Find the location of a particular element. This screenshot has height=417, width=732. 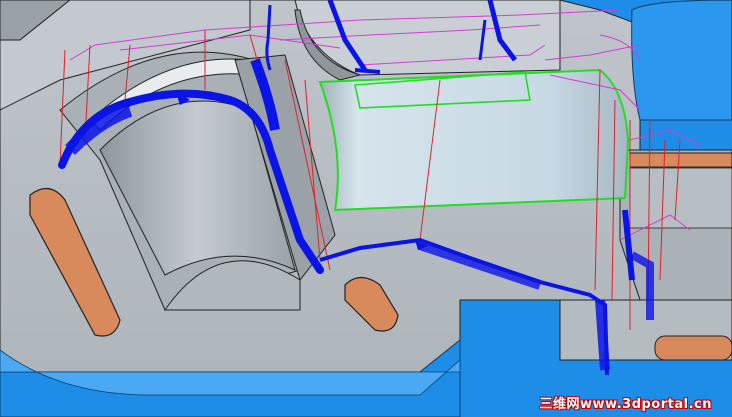

model-right-blue-face is located at coordinates (681, 60).